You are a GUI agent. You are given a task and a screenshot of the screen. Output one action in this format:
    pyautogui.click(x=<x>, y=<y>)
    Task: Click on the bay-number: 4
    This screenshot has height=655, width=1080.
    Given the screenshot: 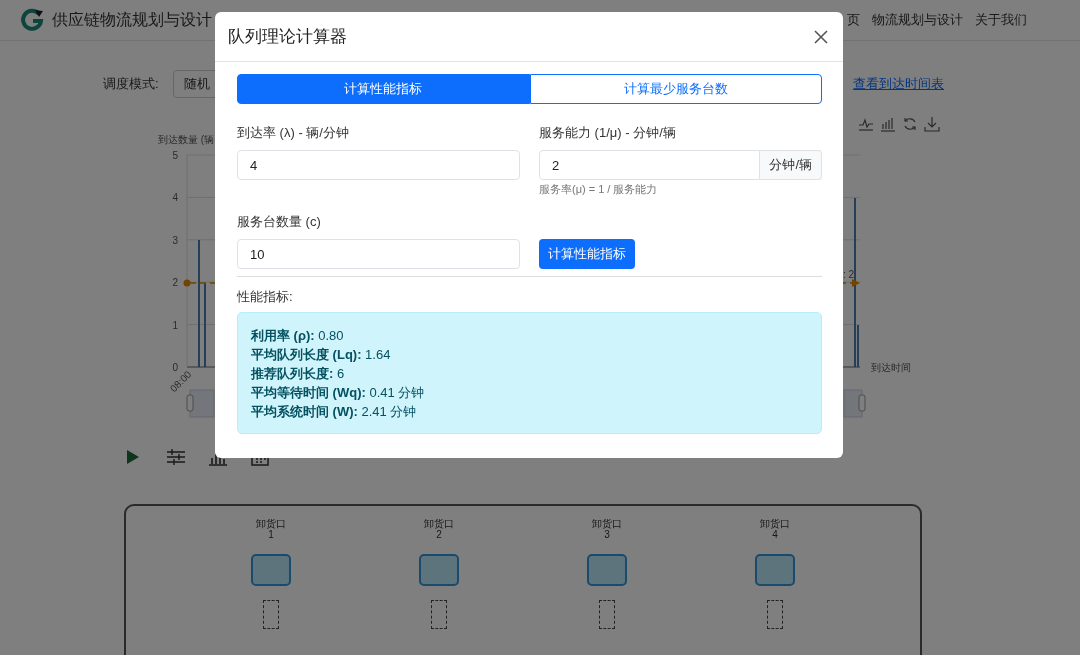 What is the action you would take?
    pyautogui.click(x=775, y=534)
    